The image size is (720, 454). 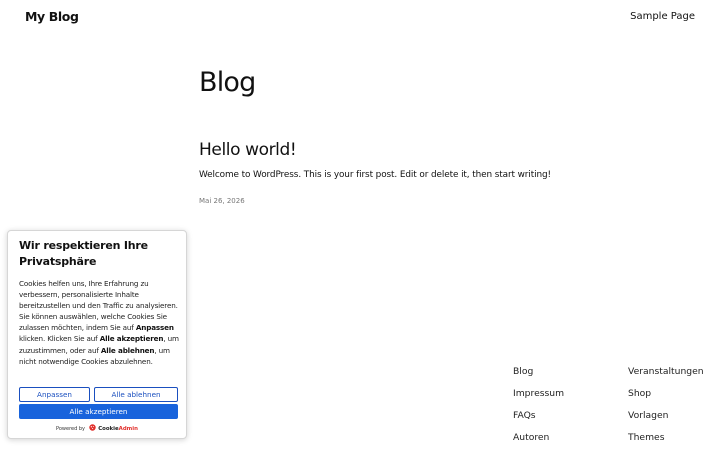 What do you see at coordinates (662, 16) in the screenshot?
I see `nav-link-sample-page: Sample Page` at bounding box center [662, 16].